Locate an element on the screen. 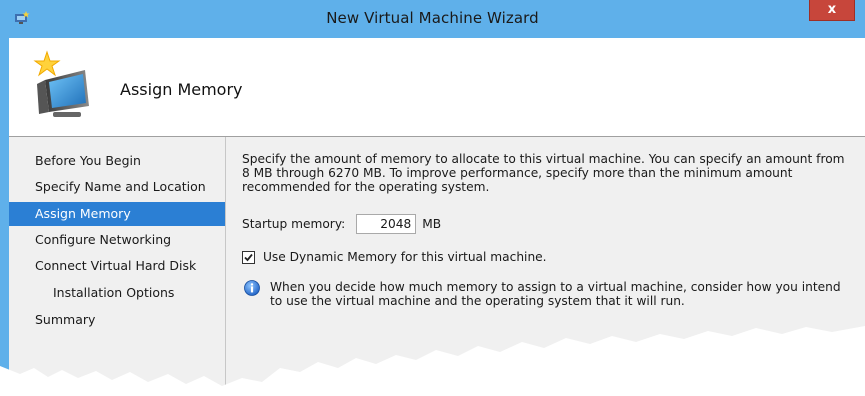  close-button: x is located at coordinates (832, 10).